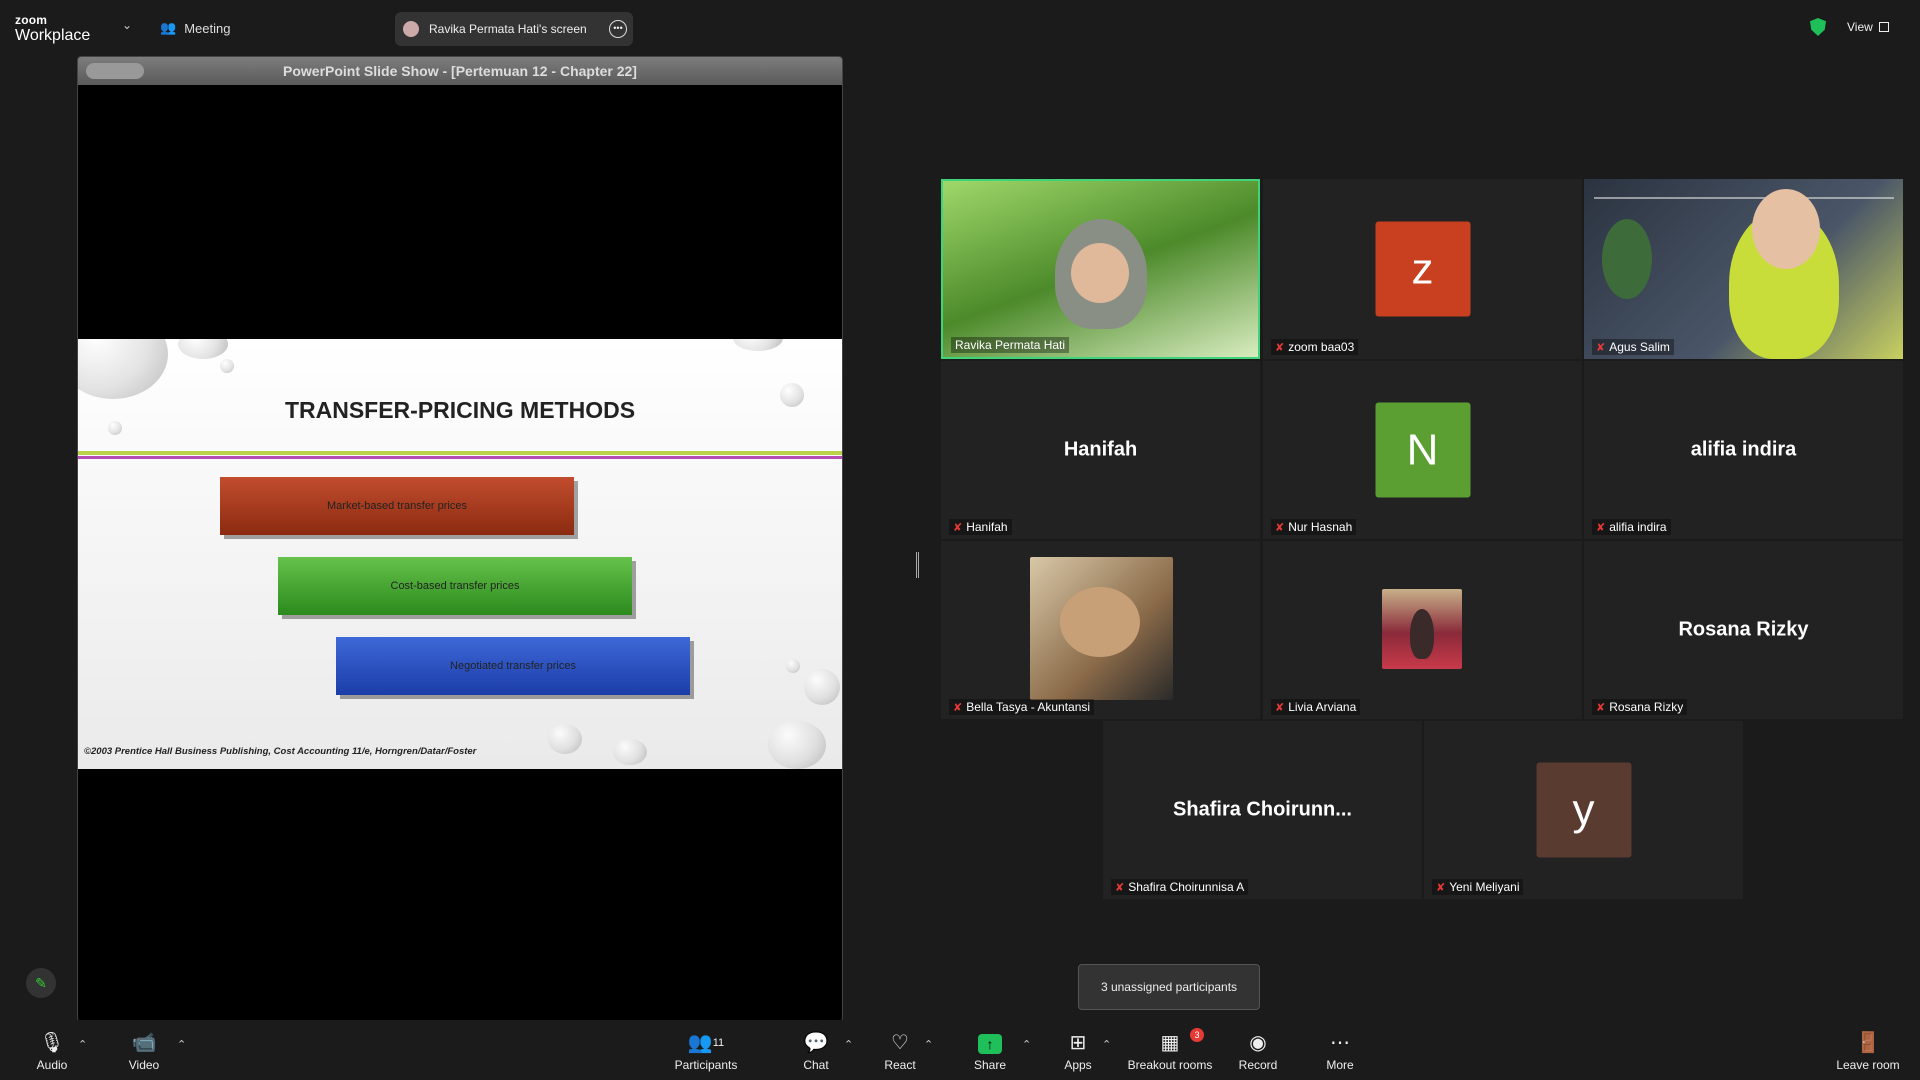 This screenshot has width=1920, height=1080. Describe the element at coordinates (460, 410) in the screenshot. I see `slide-title: TRANSFER-PRICING METHODS` at that location.